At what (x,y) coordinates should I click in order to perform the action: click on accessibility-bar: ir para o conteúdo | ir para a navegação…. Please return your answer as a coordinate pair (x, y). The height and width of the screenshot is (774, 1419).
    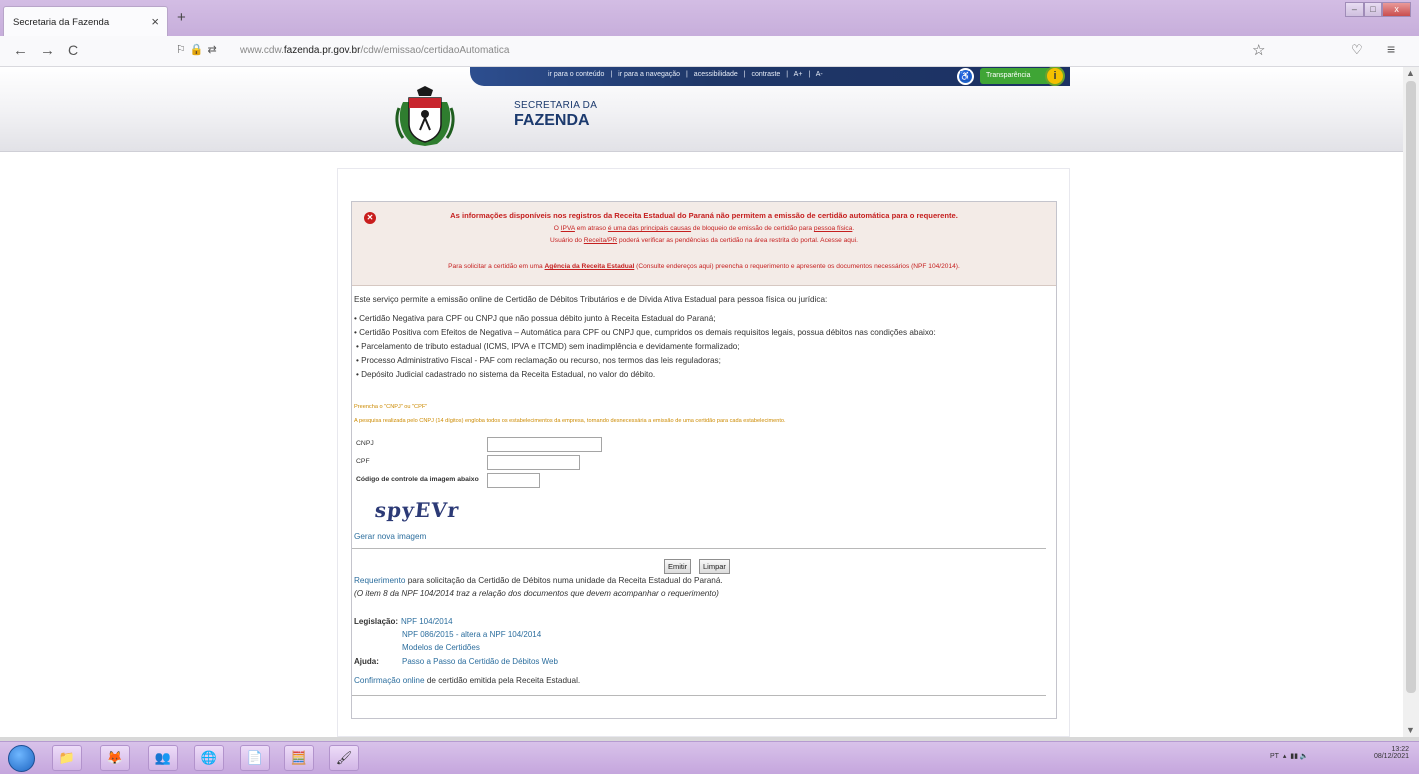
    Looking at the image, I should click on (770, 76).